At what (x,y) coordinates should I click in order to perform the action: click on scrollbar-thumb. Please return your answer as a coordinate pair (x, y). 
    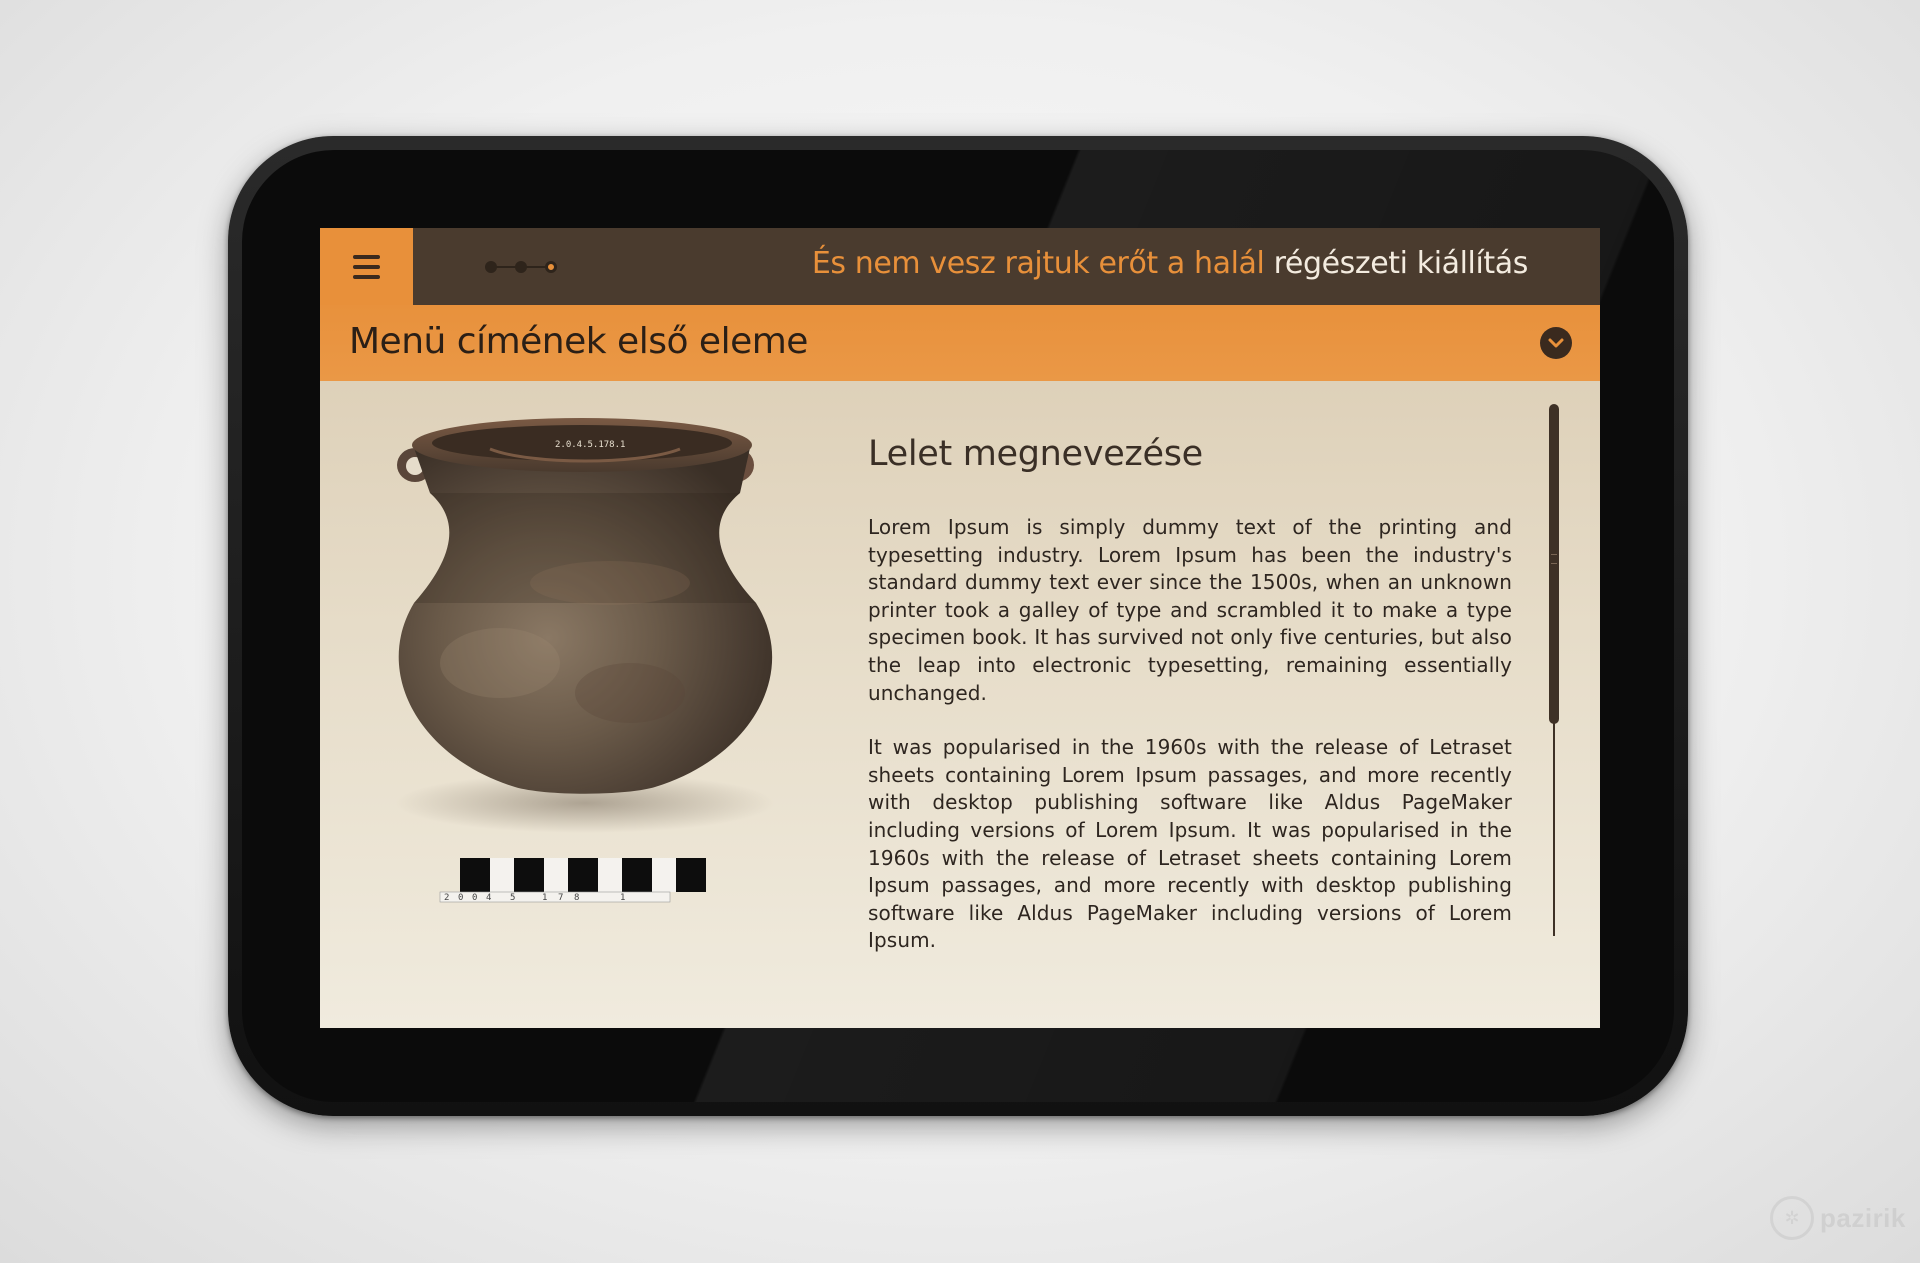
    Looking at the image, I should click on (1554, 564).